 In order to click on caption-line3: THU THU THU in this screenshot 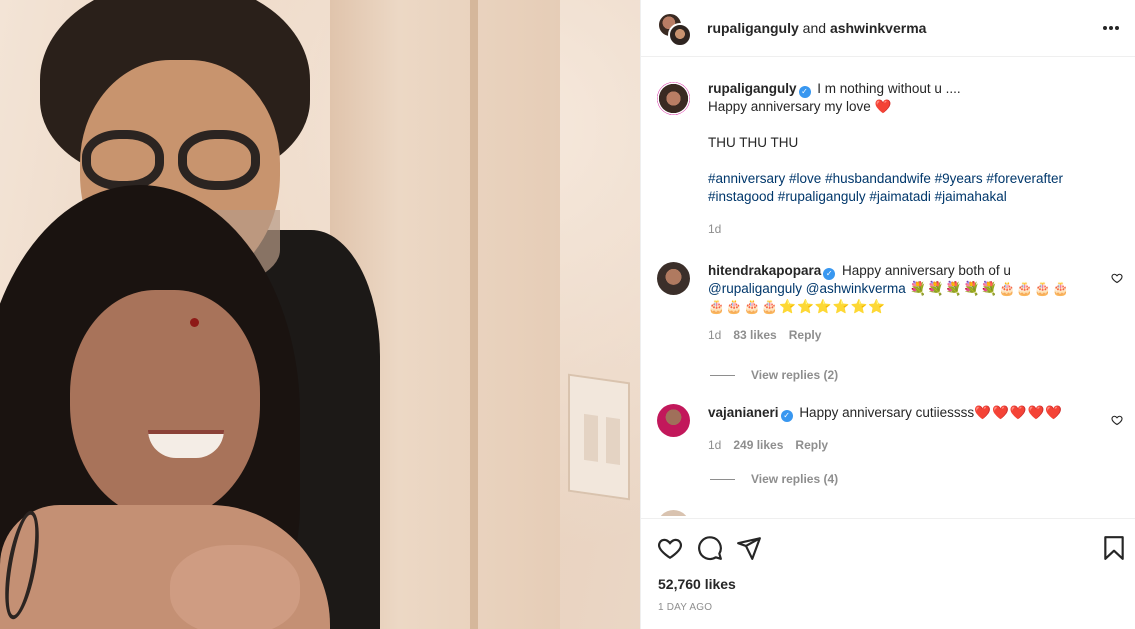, I will do `click(753, 142)`.